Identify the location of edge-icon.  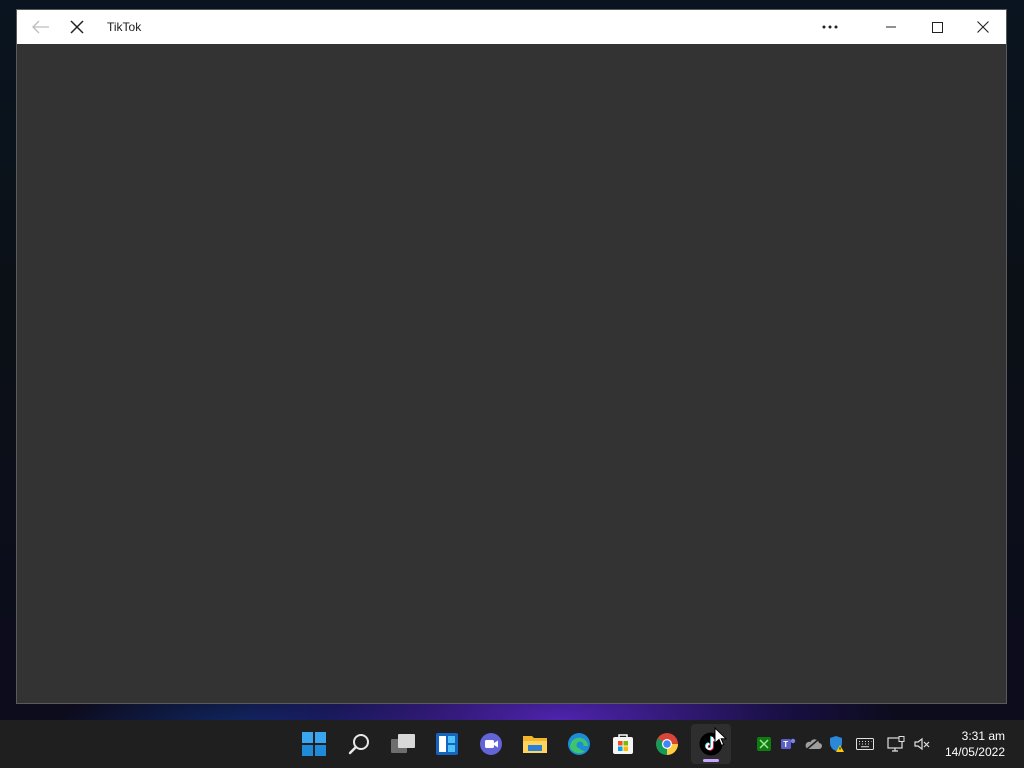
(579, 744).